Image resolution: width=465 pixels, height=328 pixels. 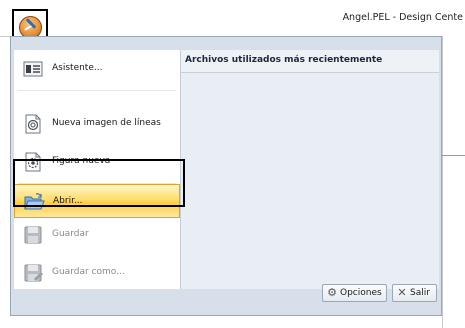 What do you see at coordinates (70, 234) in the screenshot?
I see `menu-item-label: Guardar` at bounding box center [70, 234].